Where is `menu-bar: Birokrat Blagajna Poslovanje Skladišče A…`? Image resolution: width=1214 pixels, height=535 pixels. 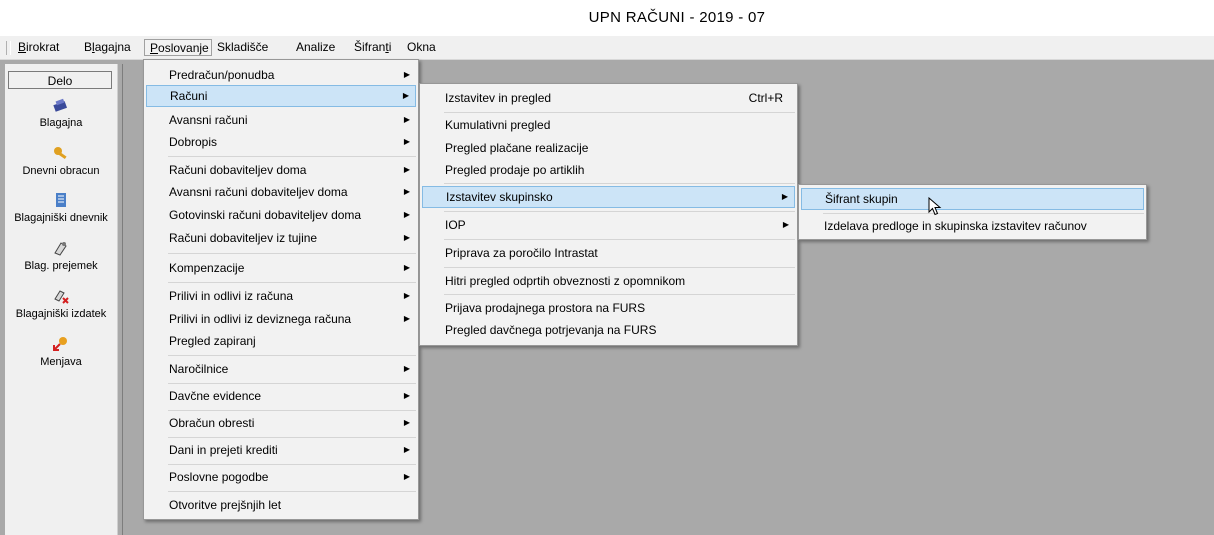 menu-bar: Birokrat Blagajna Poslovanje Skladišče A… is located at coordinates (607, 48).